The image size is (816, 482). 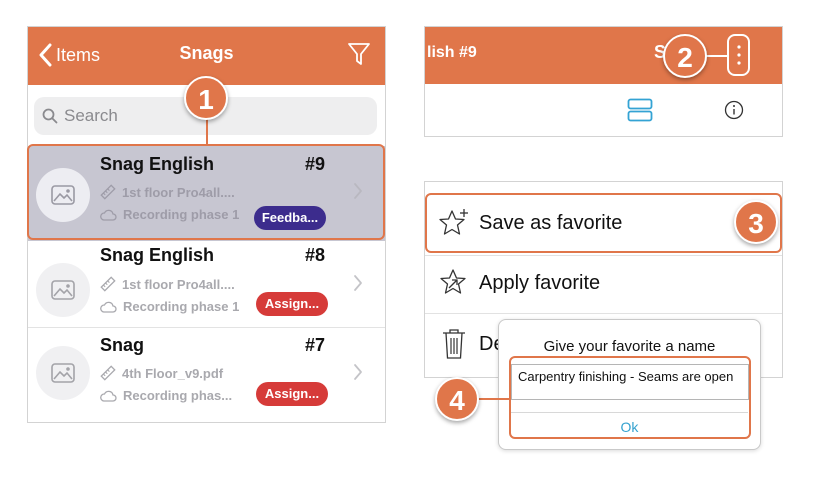 What do you see at coordinates (454, 344) in the screenshot?
I see `trash-icon` at bounding box center [454, 344].